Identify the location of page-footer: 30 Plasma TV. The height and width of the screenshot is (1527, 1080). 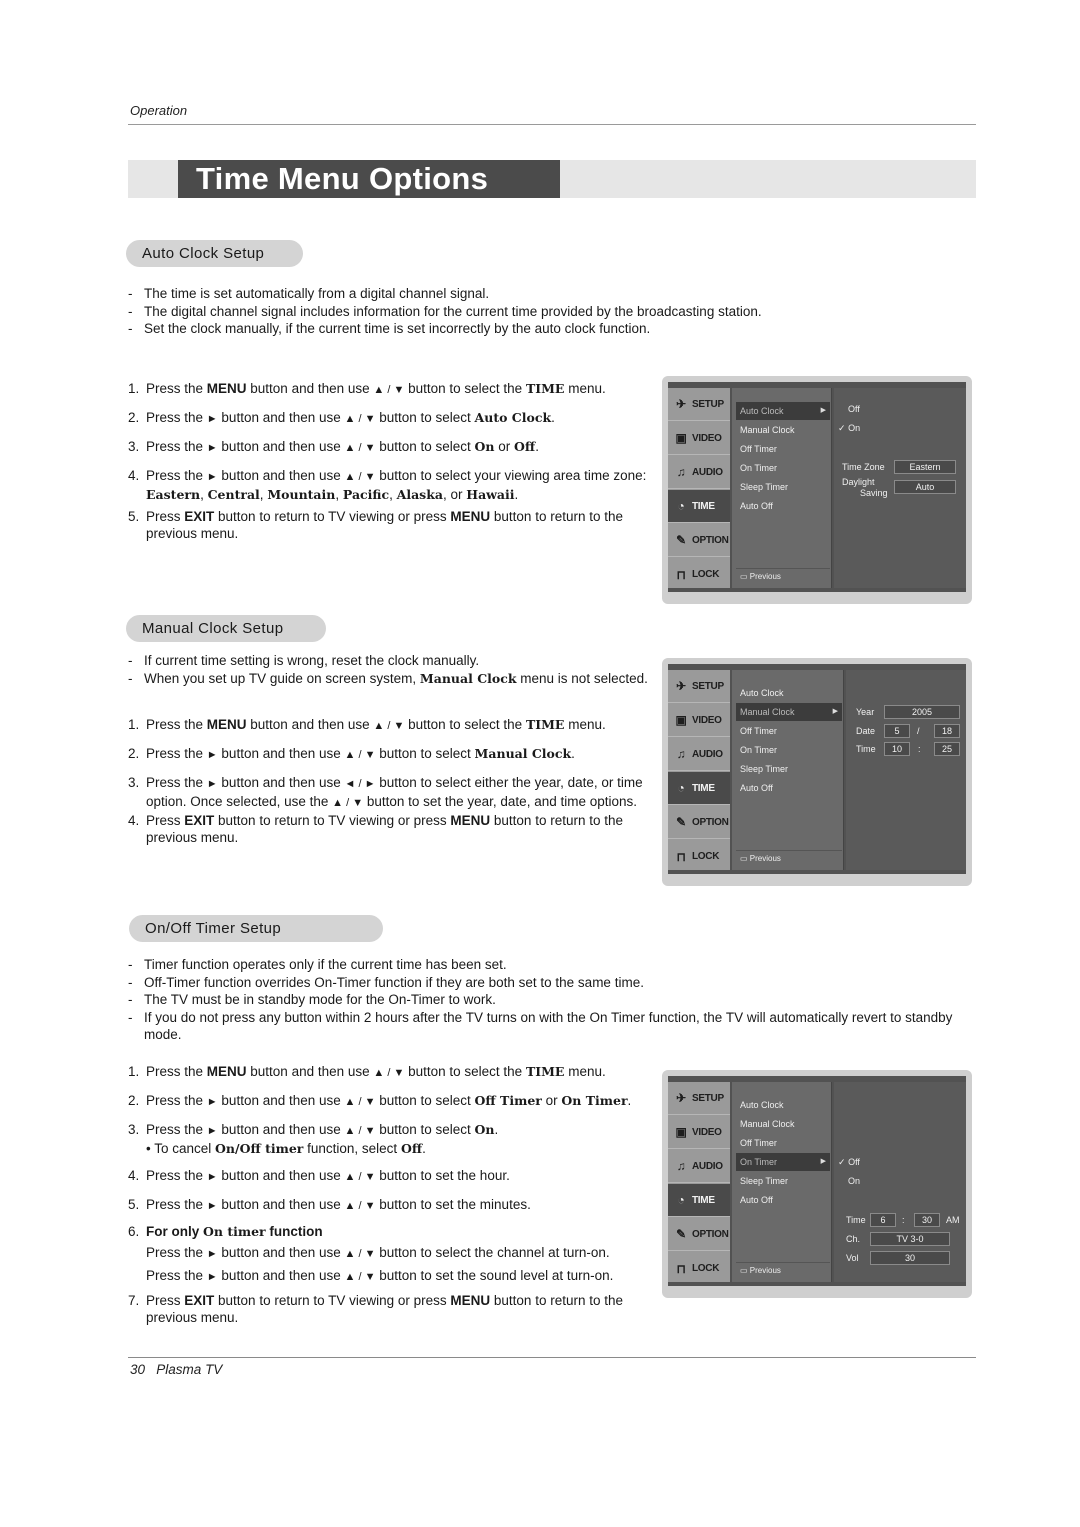
(176, 1369).